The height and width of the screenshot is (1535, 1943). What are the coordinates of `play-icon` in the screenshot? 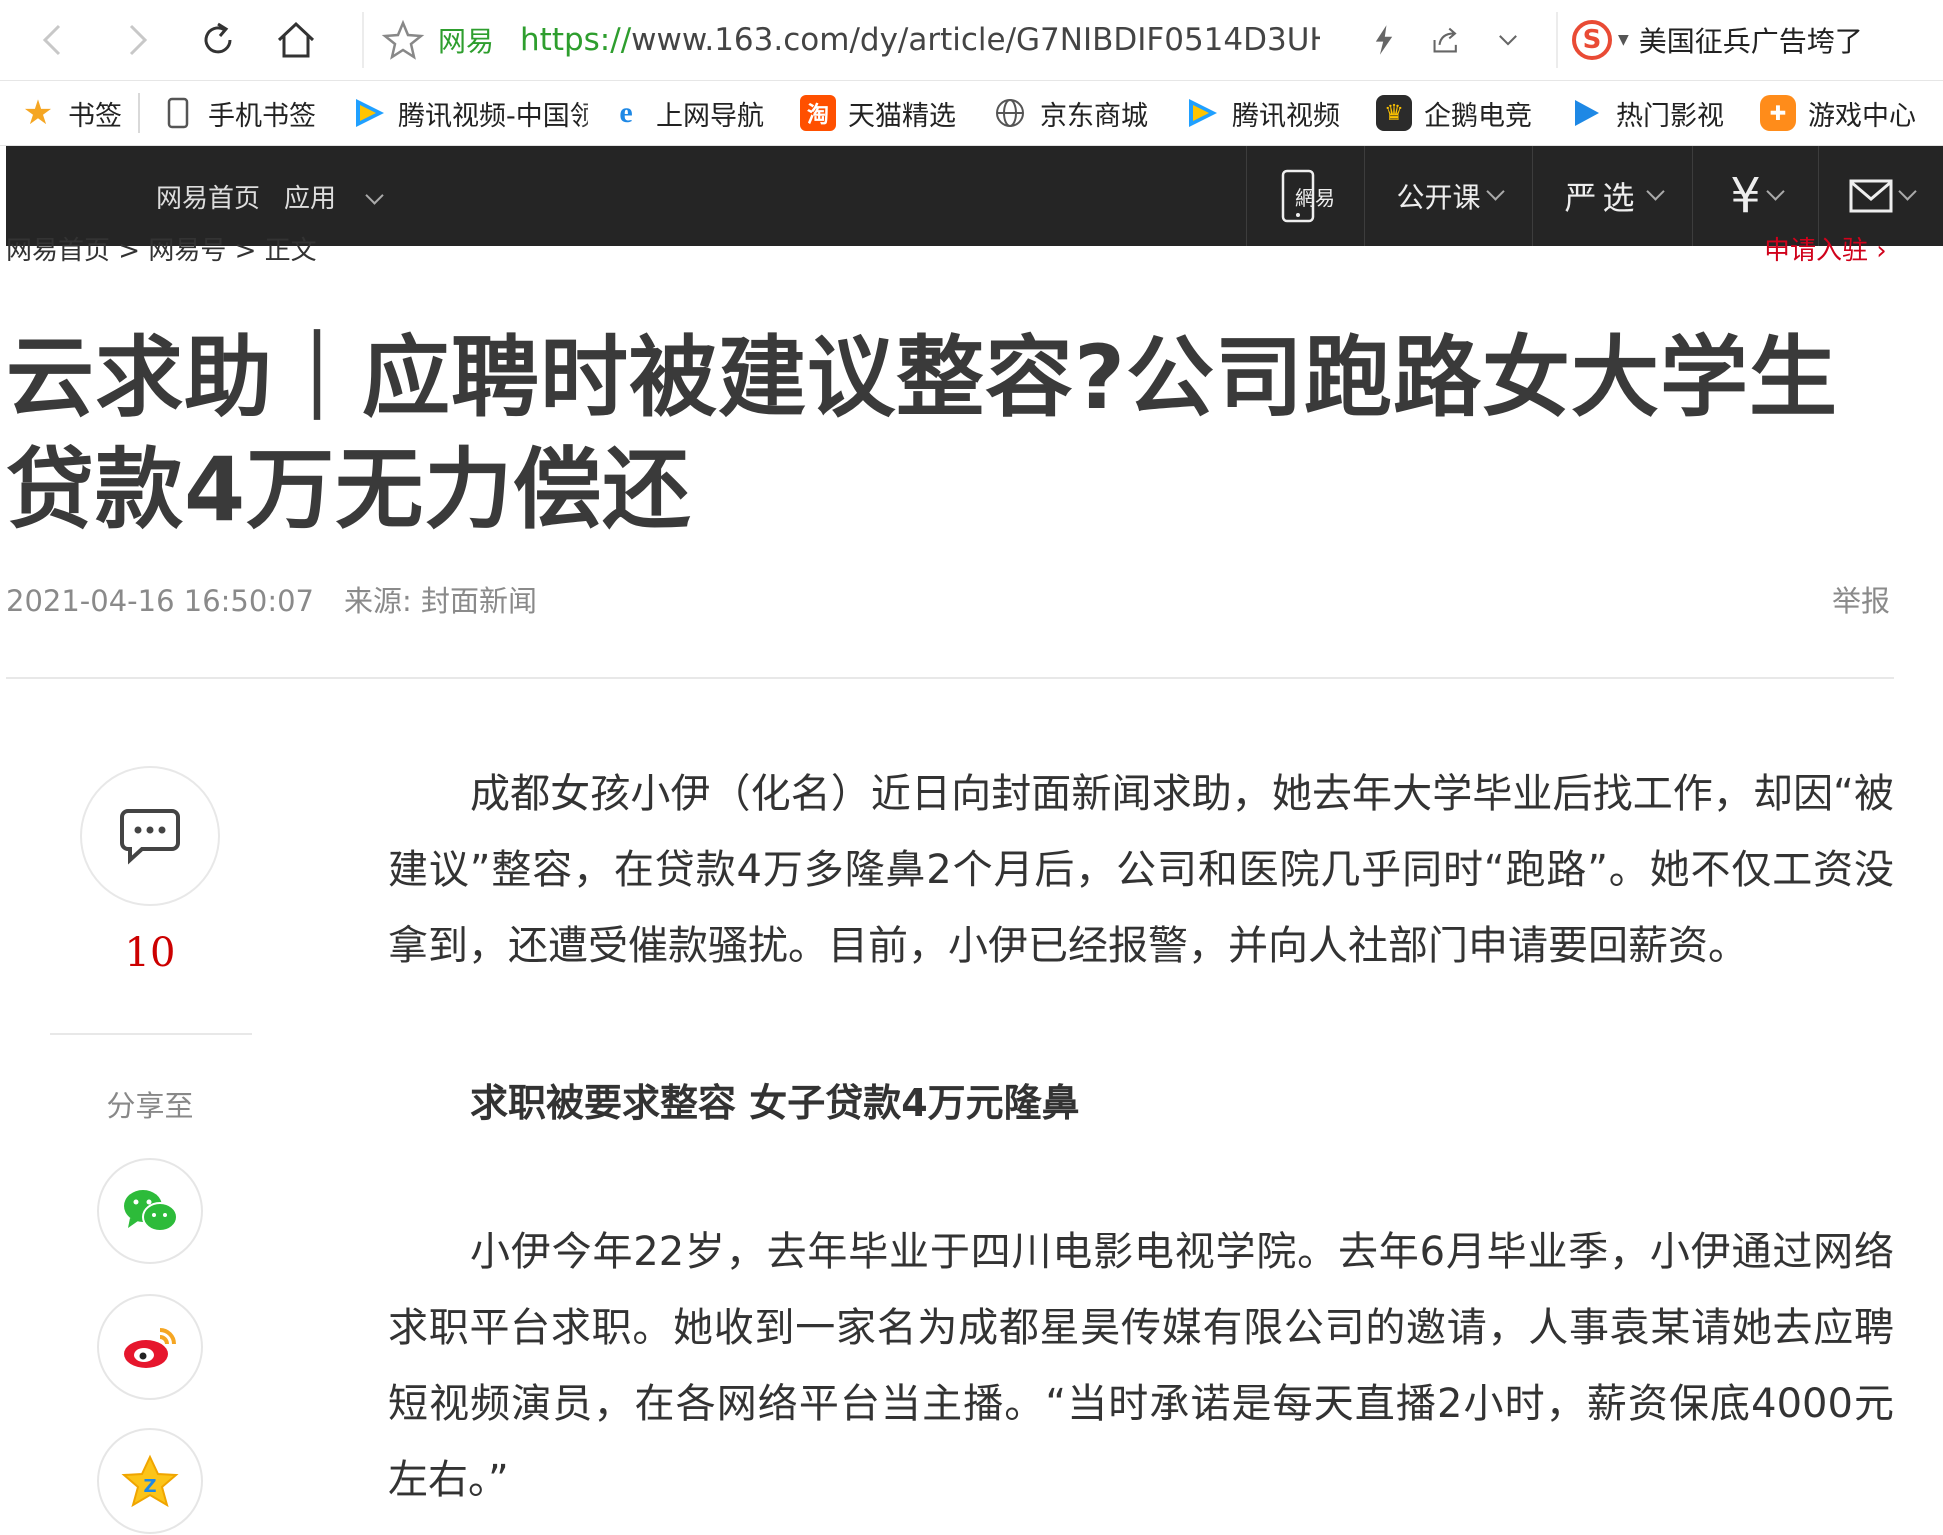 It's located at (1586, 113).